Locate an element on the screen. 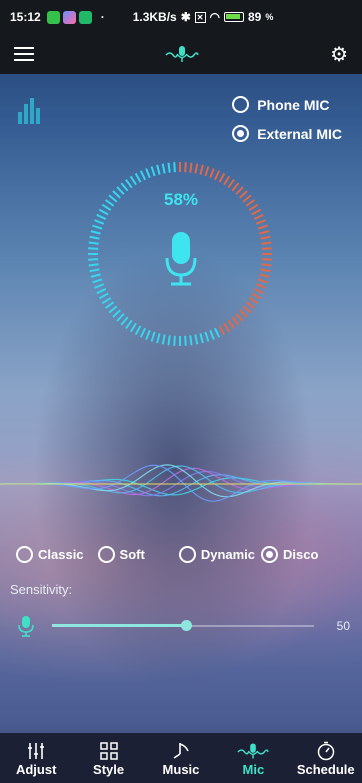  style-classic: Classic is located at coordinates (50, 554).